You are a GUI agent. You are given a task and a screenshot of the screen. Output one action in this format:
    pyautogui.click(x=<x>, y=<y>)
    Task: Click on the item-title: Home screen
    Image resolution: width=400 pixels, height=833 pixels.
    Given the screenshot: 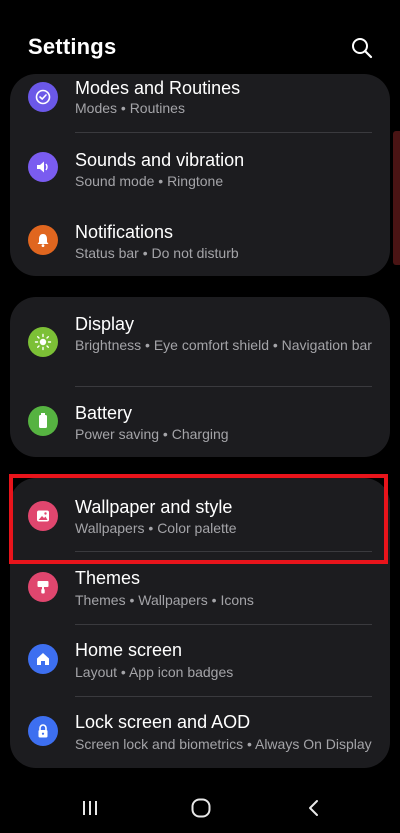 What is the action you would take?
    pyautogui.click(x=129, y=650)
    